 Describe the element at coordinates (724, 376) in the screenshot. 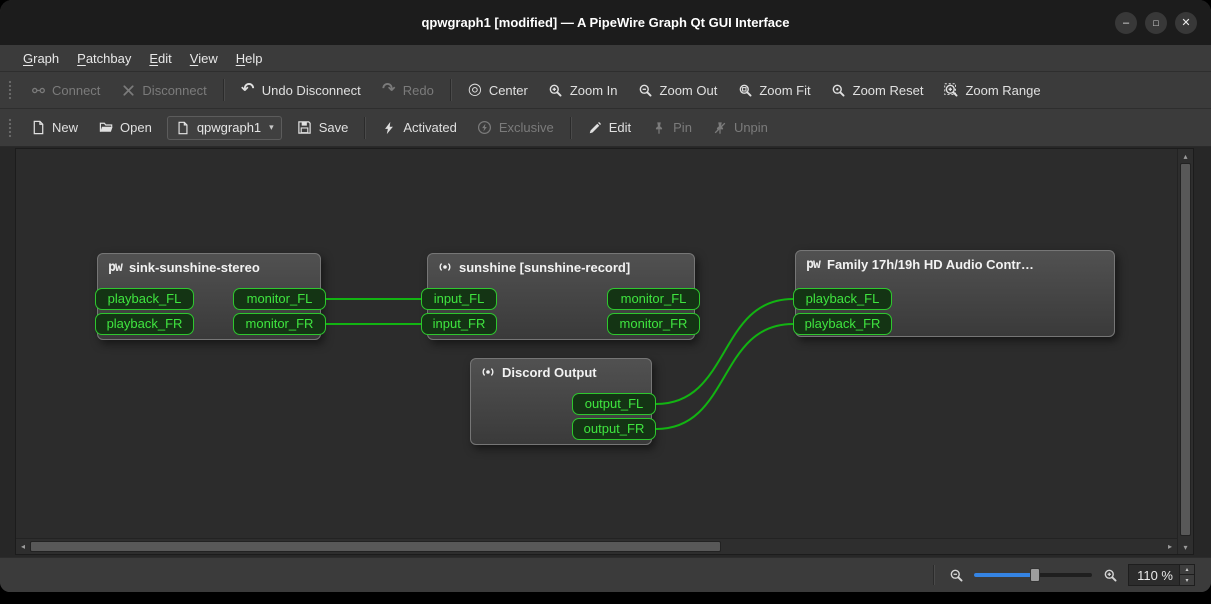

I see `connection-edge` at that location.